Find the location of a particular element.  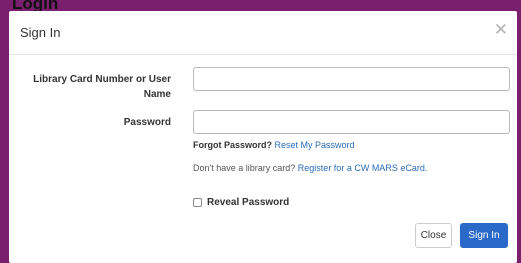

reset-password-link: Reset My Password is located at coordinates (315, 145).